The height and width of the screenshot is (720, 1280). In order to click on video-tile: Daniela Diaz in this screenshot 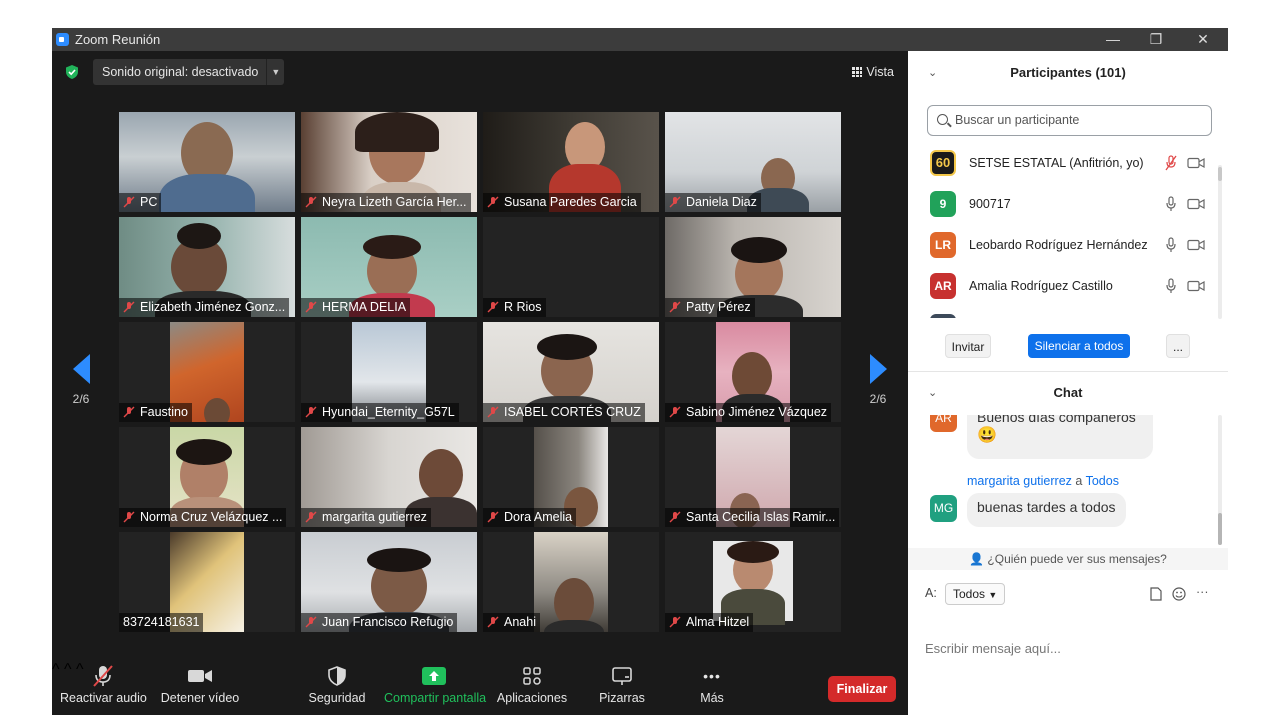, I will do `click(753, 162)`.